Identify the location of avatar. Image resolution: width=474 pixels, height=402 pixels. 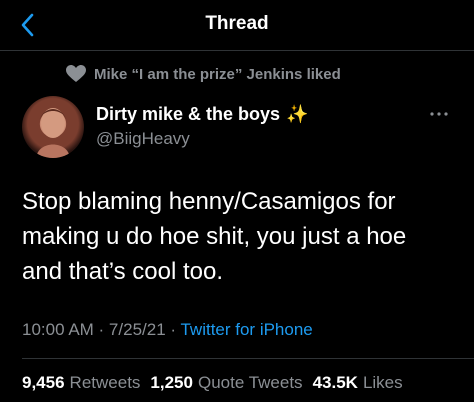
(53, 127).